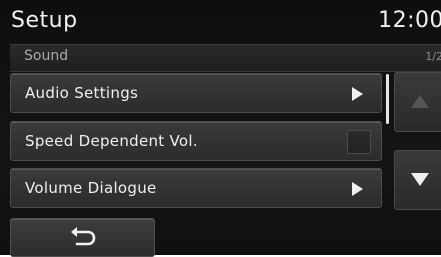 The image size is (441, 257). Describe the element at coordinates (409, 20) in the screenshot. I see `clock: 12:00` at that location.